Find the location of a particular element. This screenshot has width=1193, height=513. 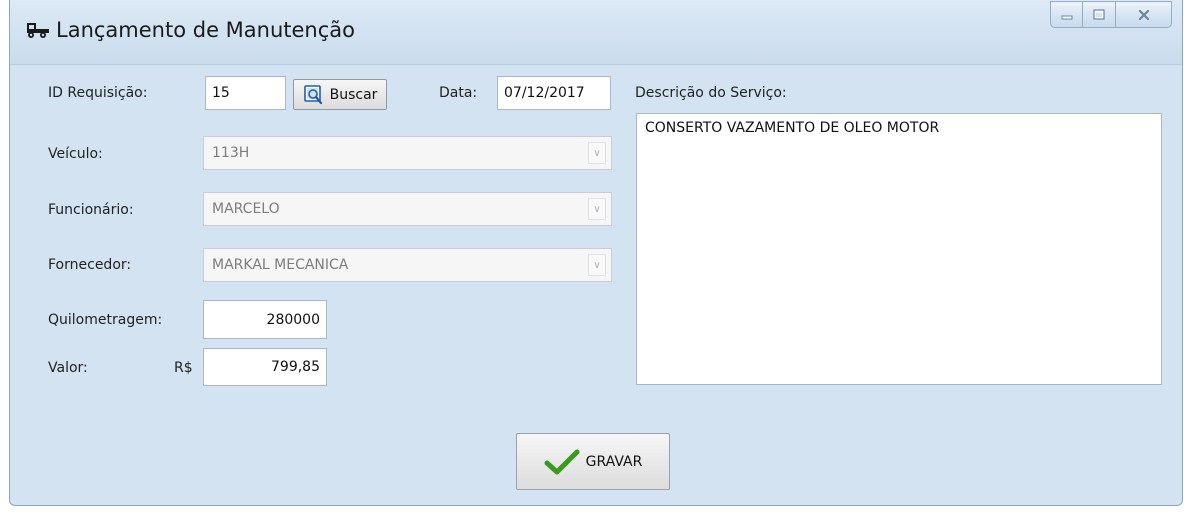

data-input: 07/12/2017 is located at coordinates (554, 93).